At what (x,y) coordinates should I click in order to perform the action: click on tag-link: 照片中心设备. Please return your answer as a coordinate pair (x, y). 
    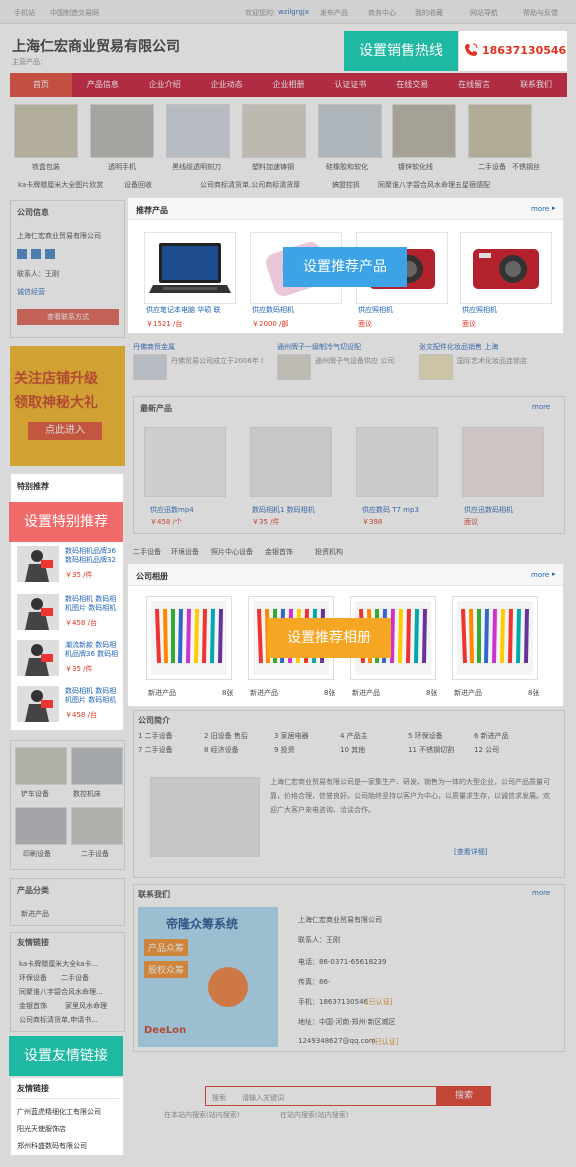
    Looking at the image, I should click on (232, 552).